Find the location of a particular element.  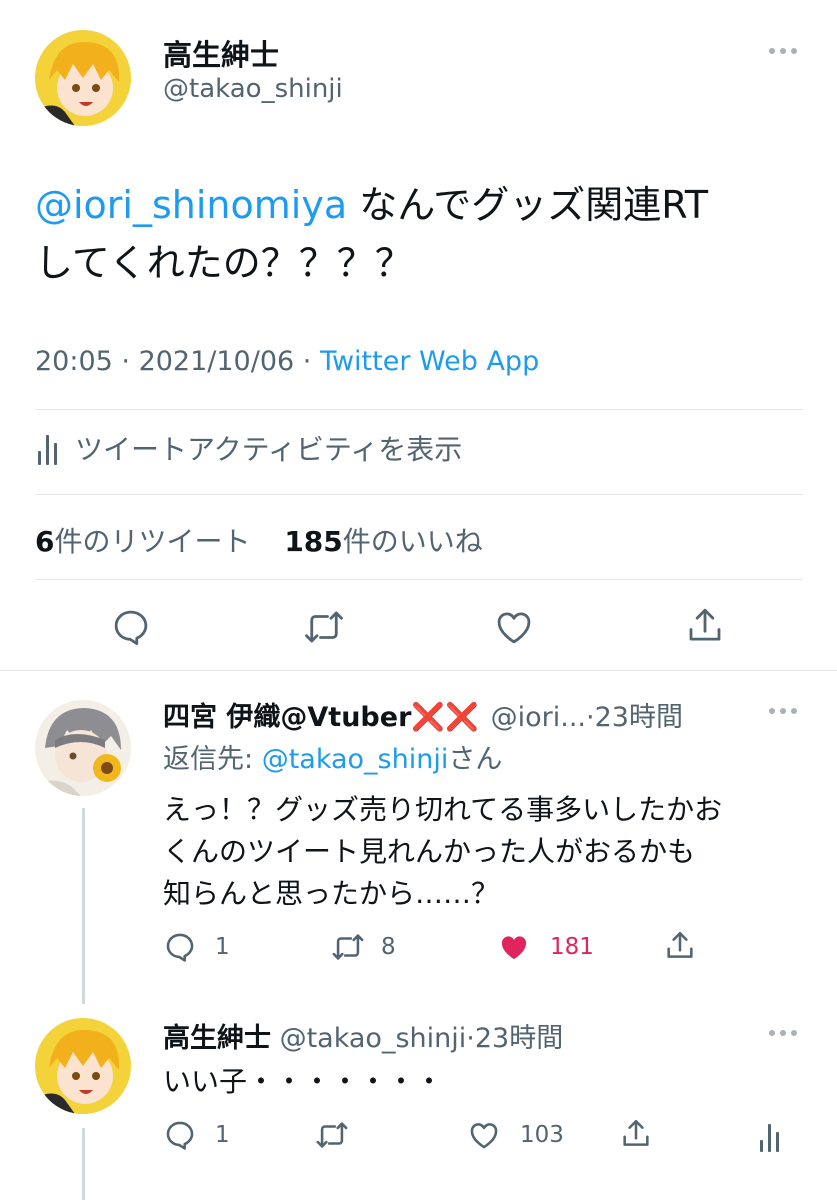

reply2-reply-button: 1 is located at coordinates (196, 1135).